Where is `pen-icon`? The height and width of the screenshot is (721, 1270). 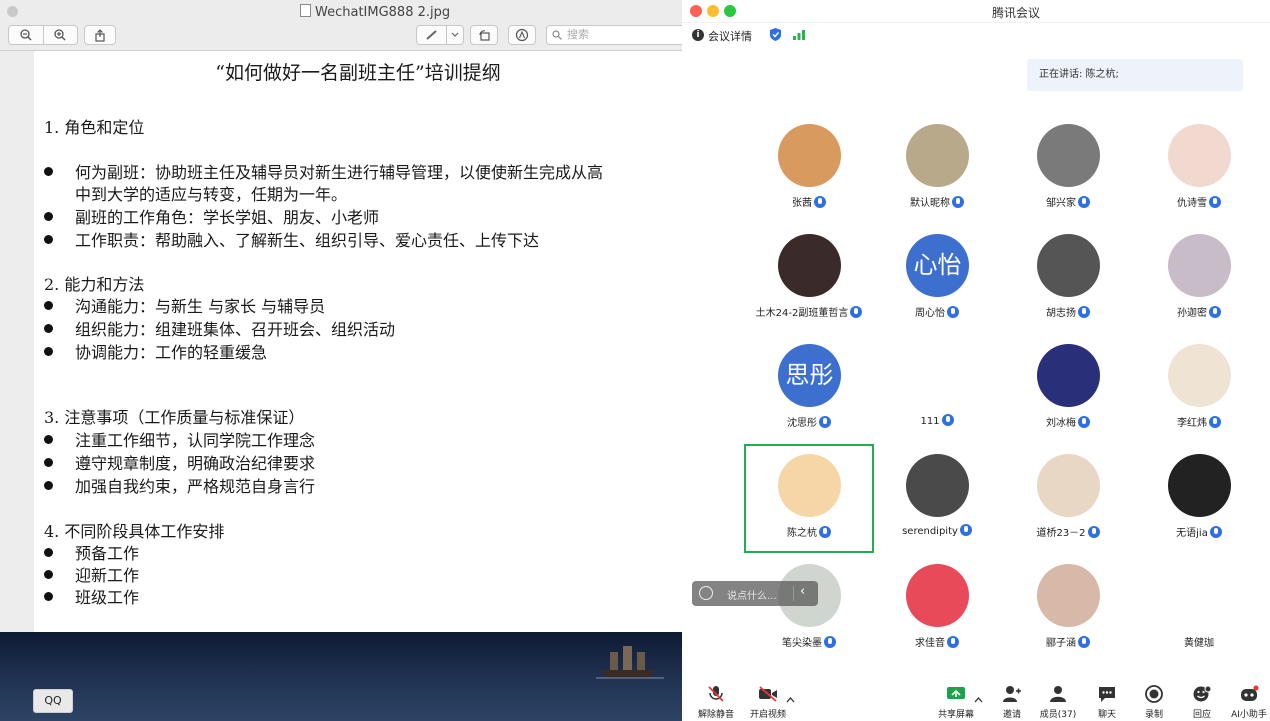 pen-icon is located at coordinates (431, 35).